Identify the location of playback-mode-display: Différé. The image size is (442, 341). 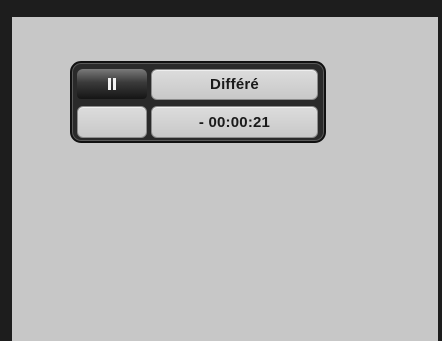
(234, 84).